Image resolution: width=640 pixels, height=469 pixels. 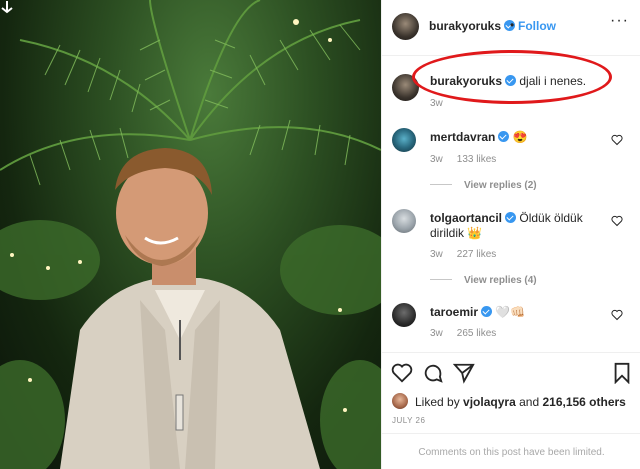 I want to click on comment-meta: 3w 265 likes, so click(x=470, y=333).